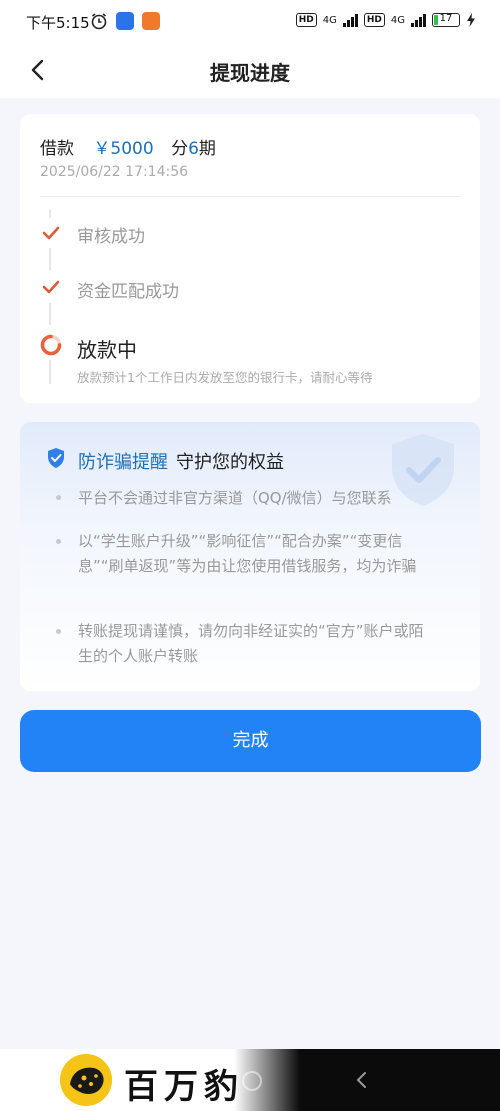 Image resolution: width=500 pixels, height=1111 pixels. I want to click on leopard-logo-icon, so click(86, 1080).